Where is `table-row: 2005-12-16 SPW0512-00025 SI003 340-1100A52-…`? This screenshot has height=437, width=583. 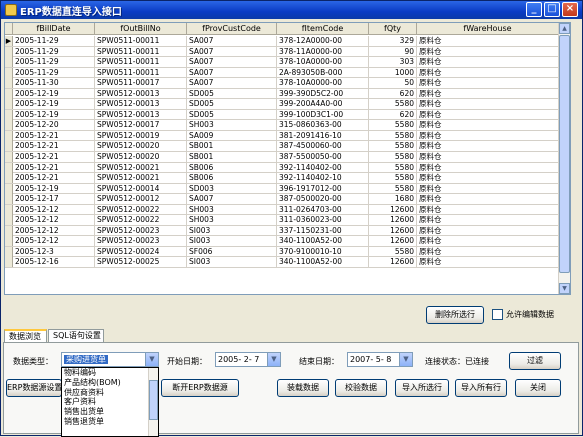
table-row: 2005-12-16 SPW0512-00025 SI003 340-1100A52-… is located at coordinates (287, 263).